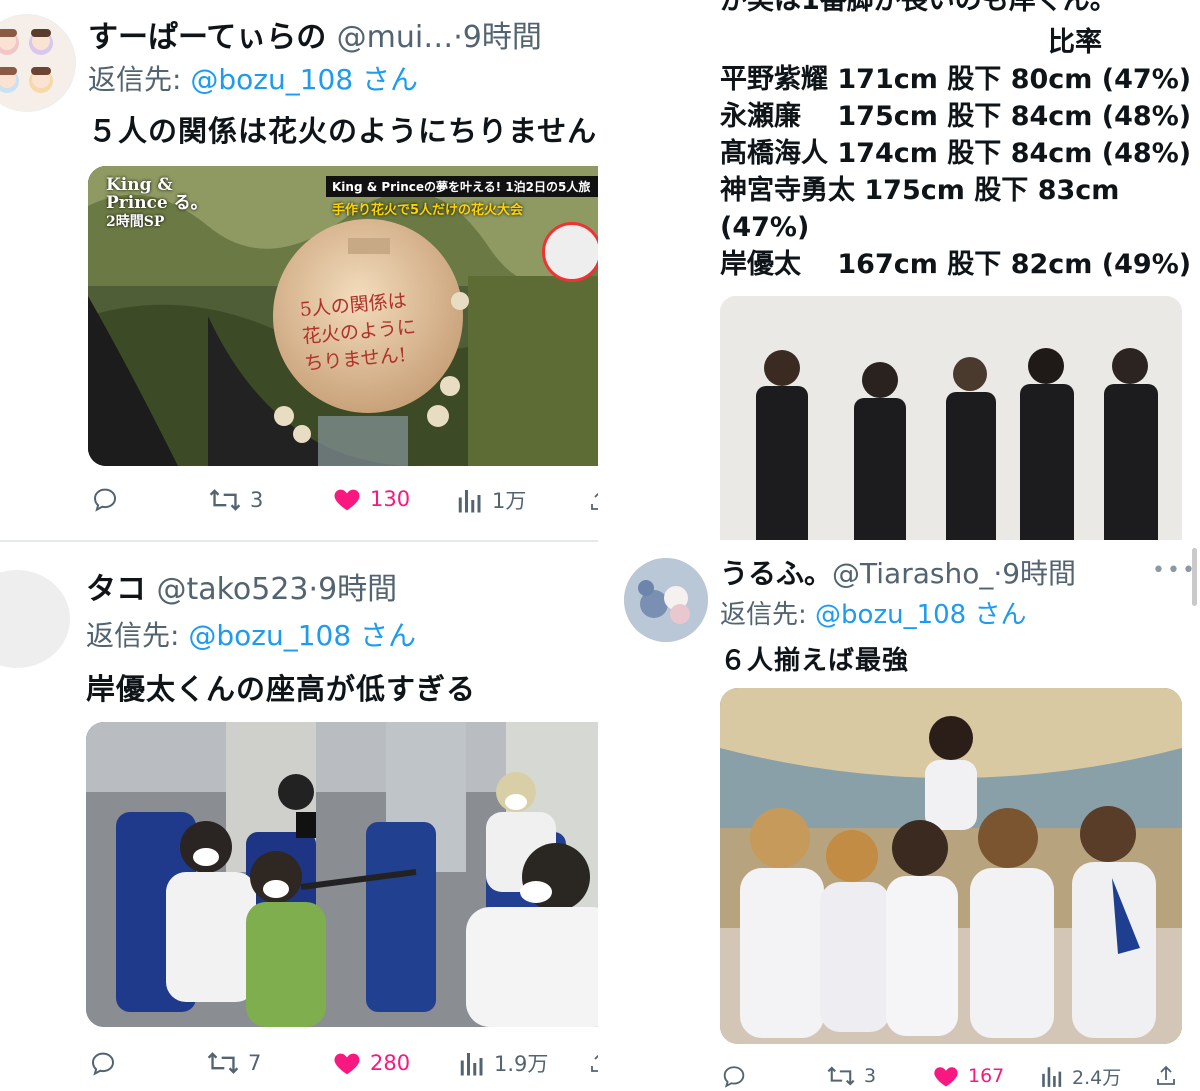  I want to click on program-logo: King & Prince る。 2時間SP, so click(157, 202).